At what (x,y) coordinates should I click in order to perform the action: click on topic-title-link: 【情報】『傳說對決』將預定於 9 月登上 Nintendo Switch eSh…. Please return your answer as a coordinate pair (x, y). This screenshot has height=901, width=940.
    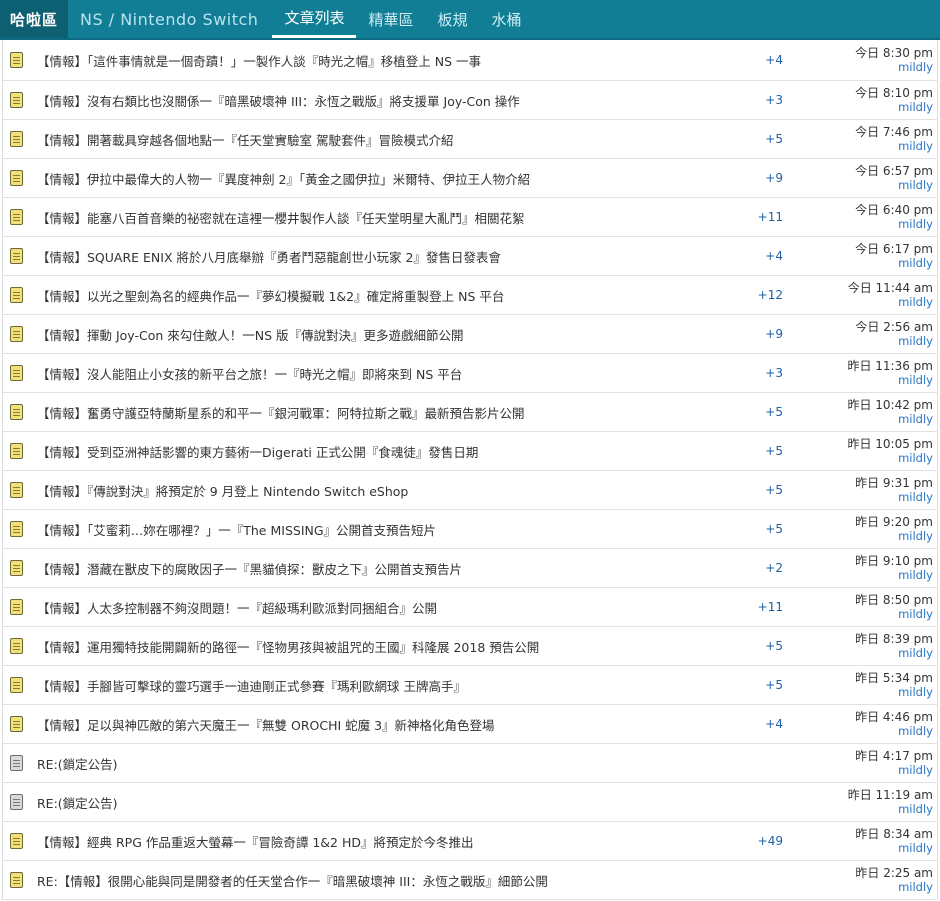
    Looking at the image, I should click on (222, 491).